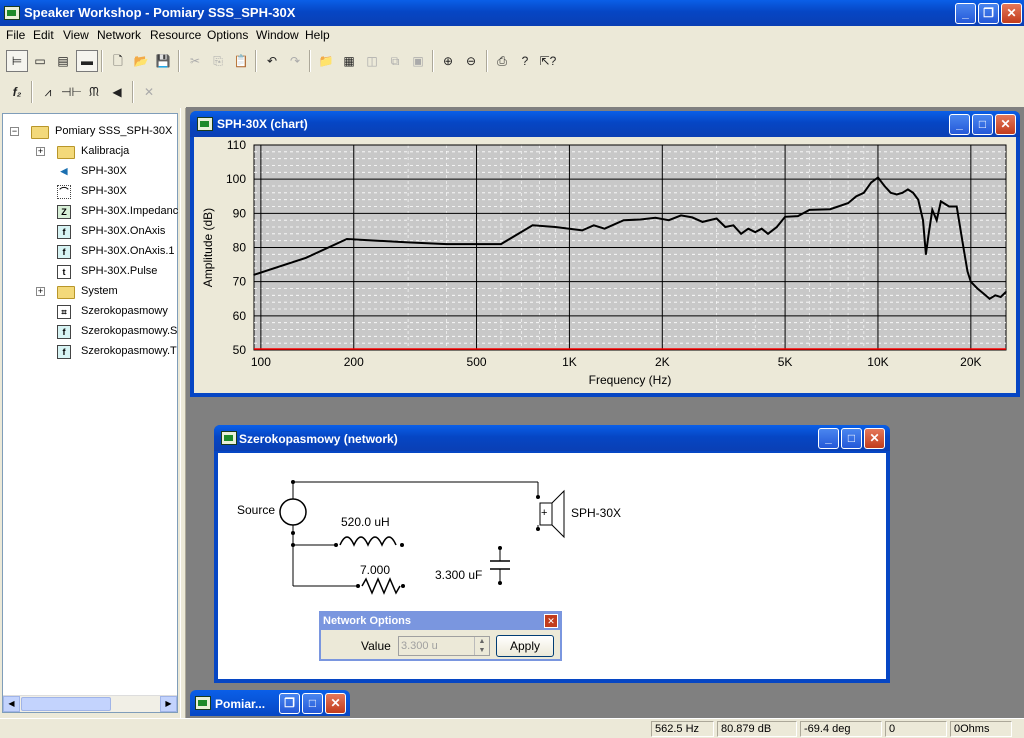 The width and height of the screenshot is (1024, 738). I want to click on scroll-thumb, so click(66, 704).